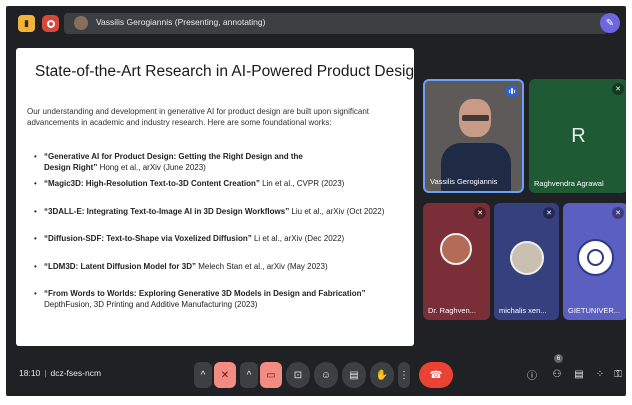  Describe the element at coordinates (512, 91) in the screenshot. I see `speaking-indicator-icon` at that location.